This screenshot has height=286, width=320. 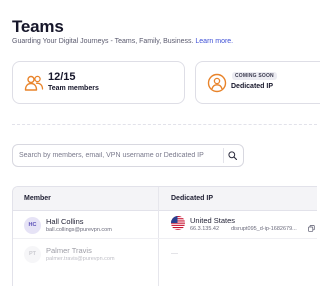 I want to click on team-members-label: Team members, so click(x=73, y=88).